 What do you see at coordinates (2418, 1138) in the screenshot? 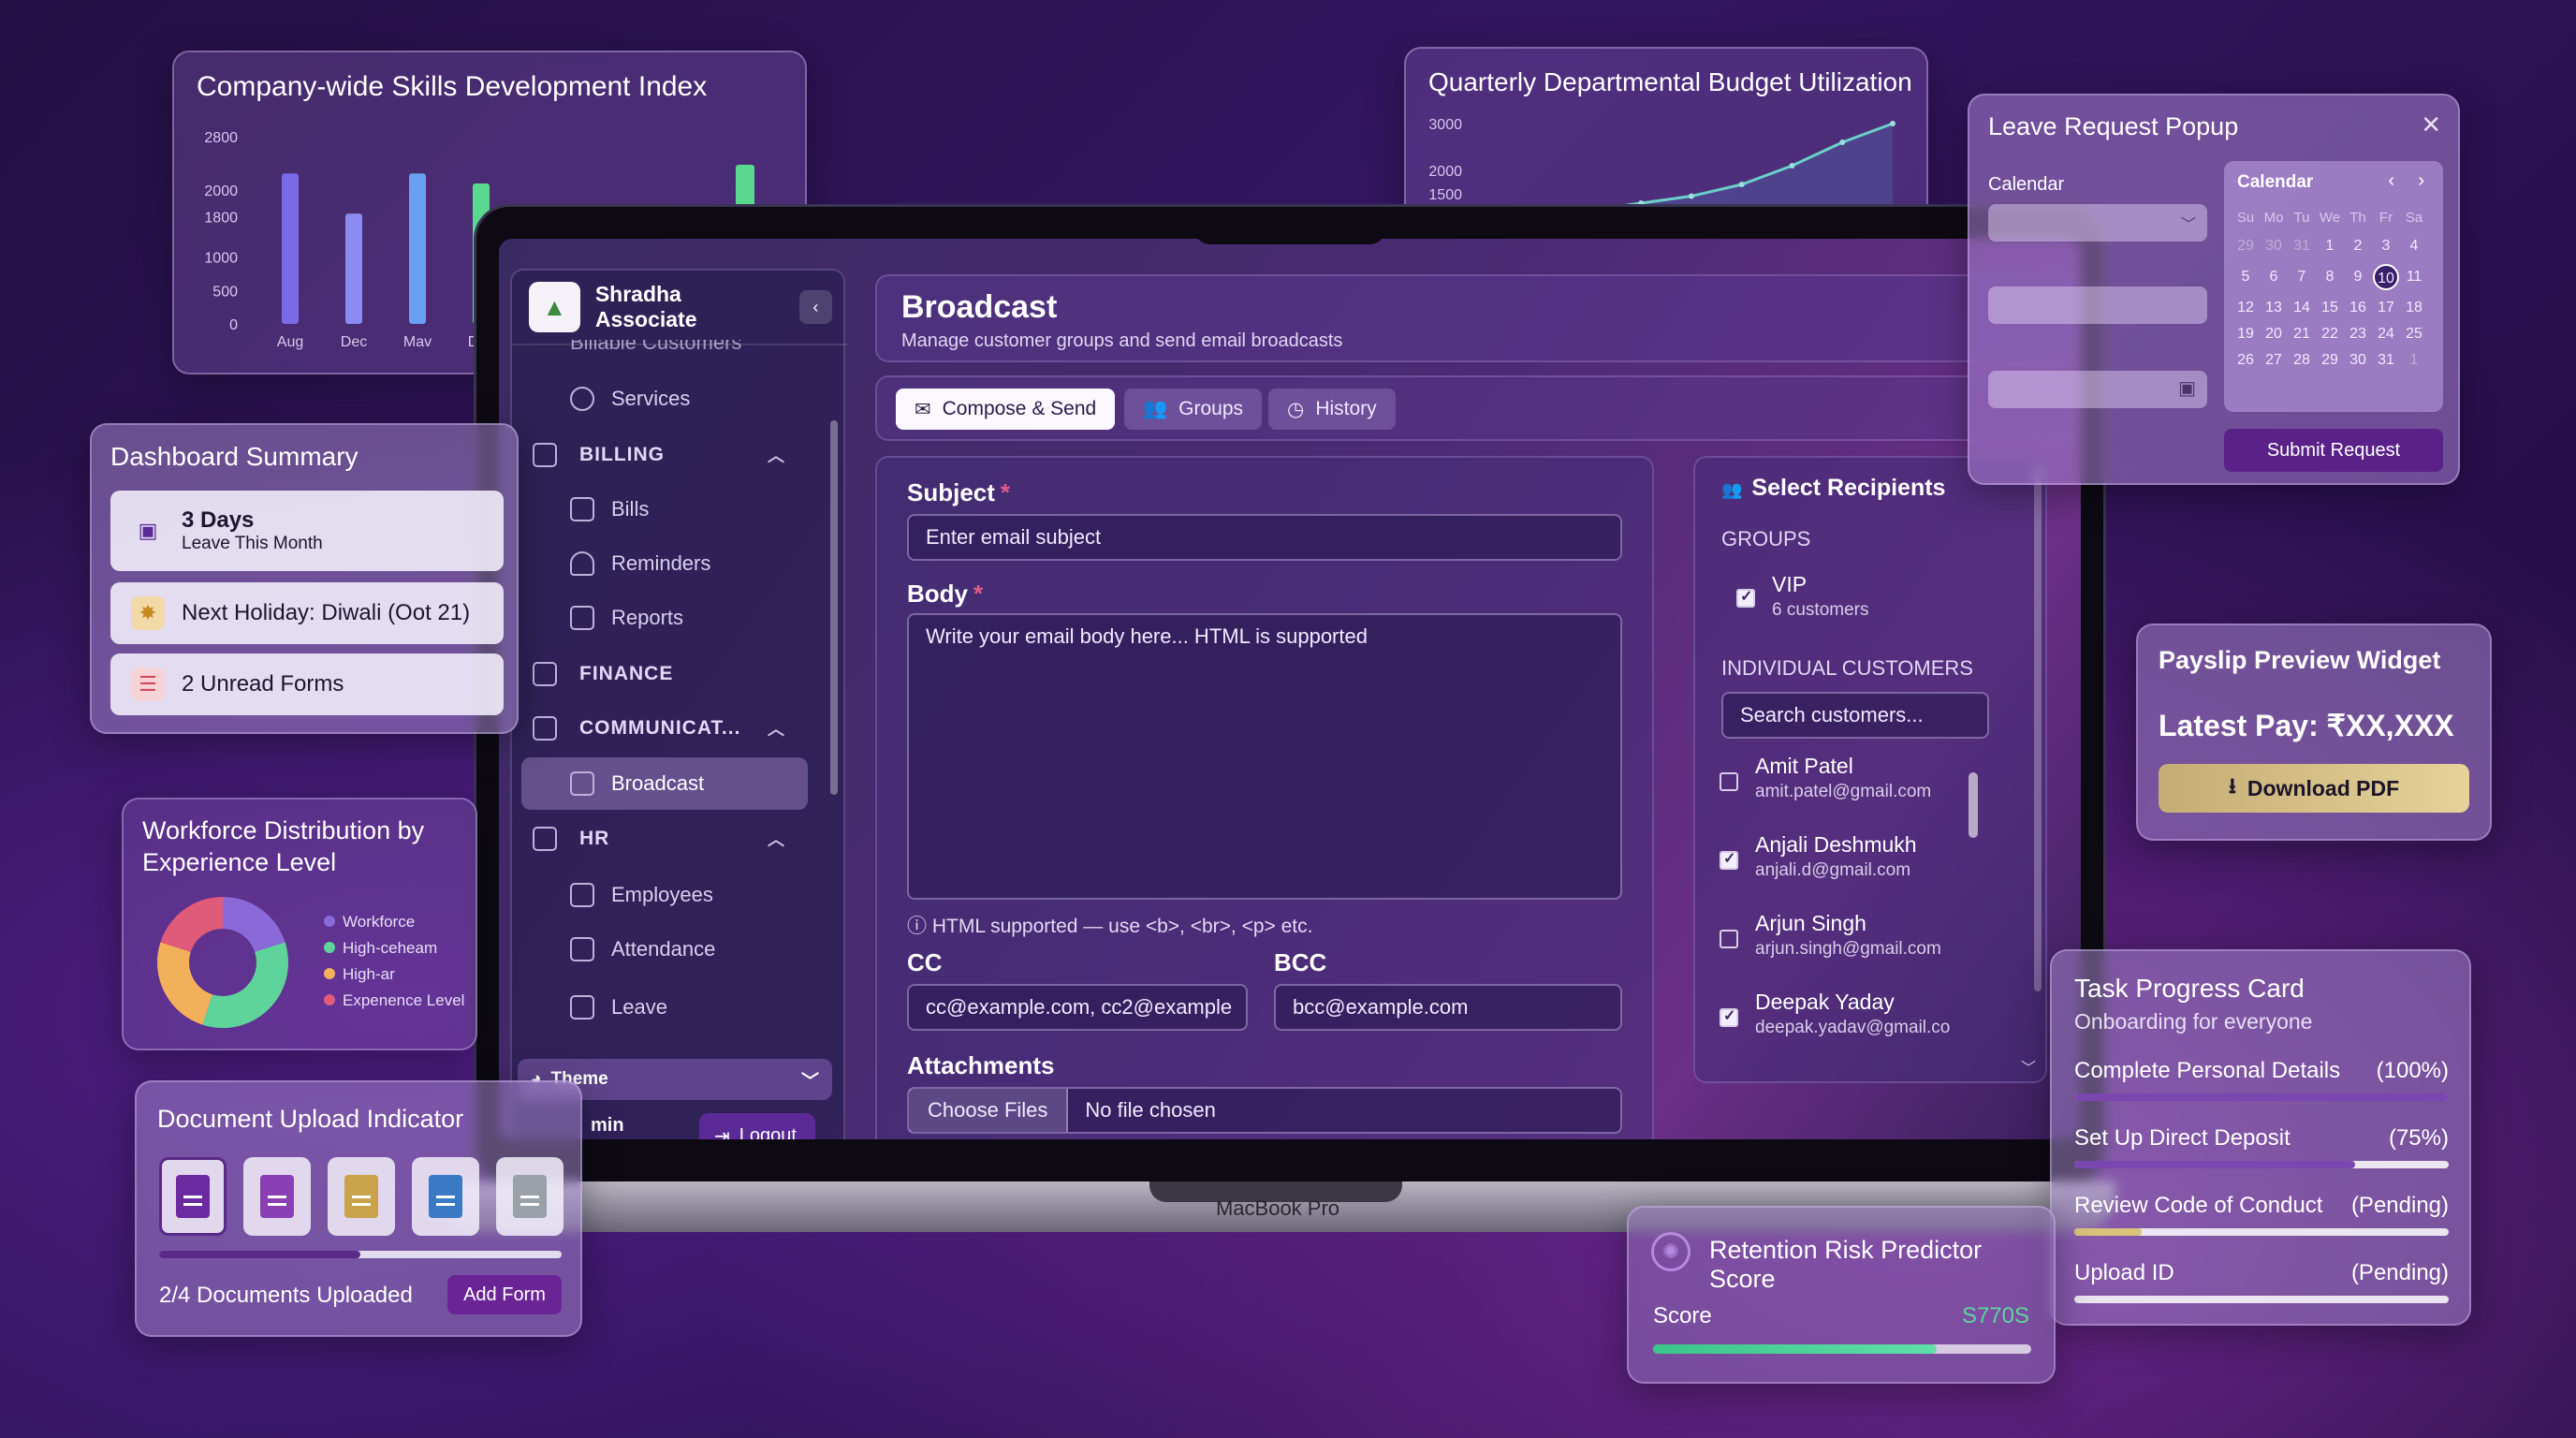
I see `task-status: (75%)` at bounding box center [2418, 1138].